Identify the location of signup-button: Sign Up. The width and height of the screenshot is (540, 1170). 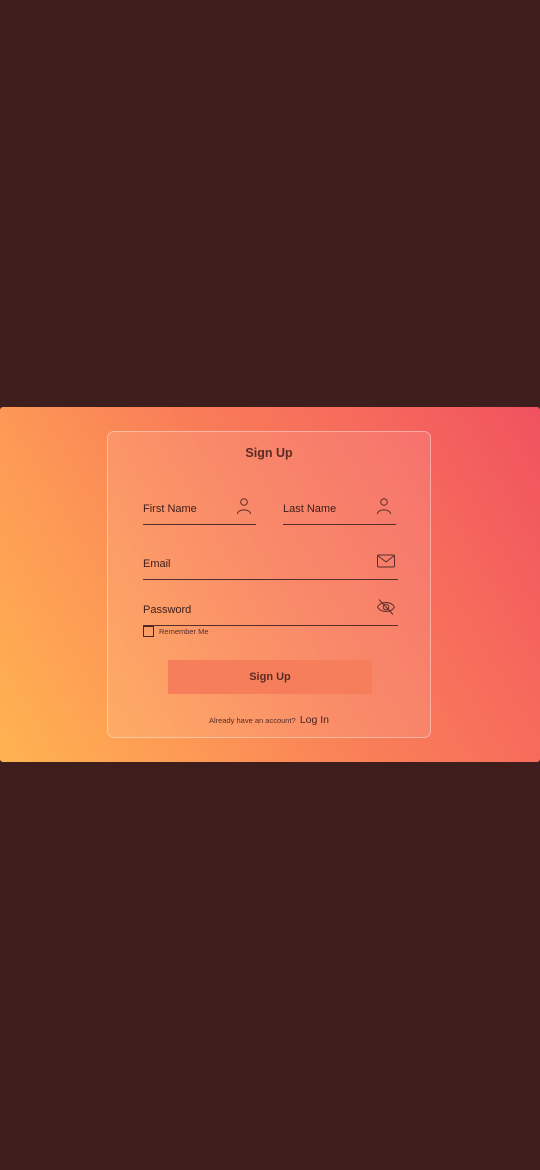
(270, 677).